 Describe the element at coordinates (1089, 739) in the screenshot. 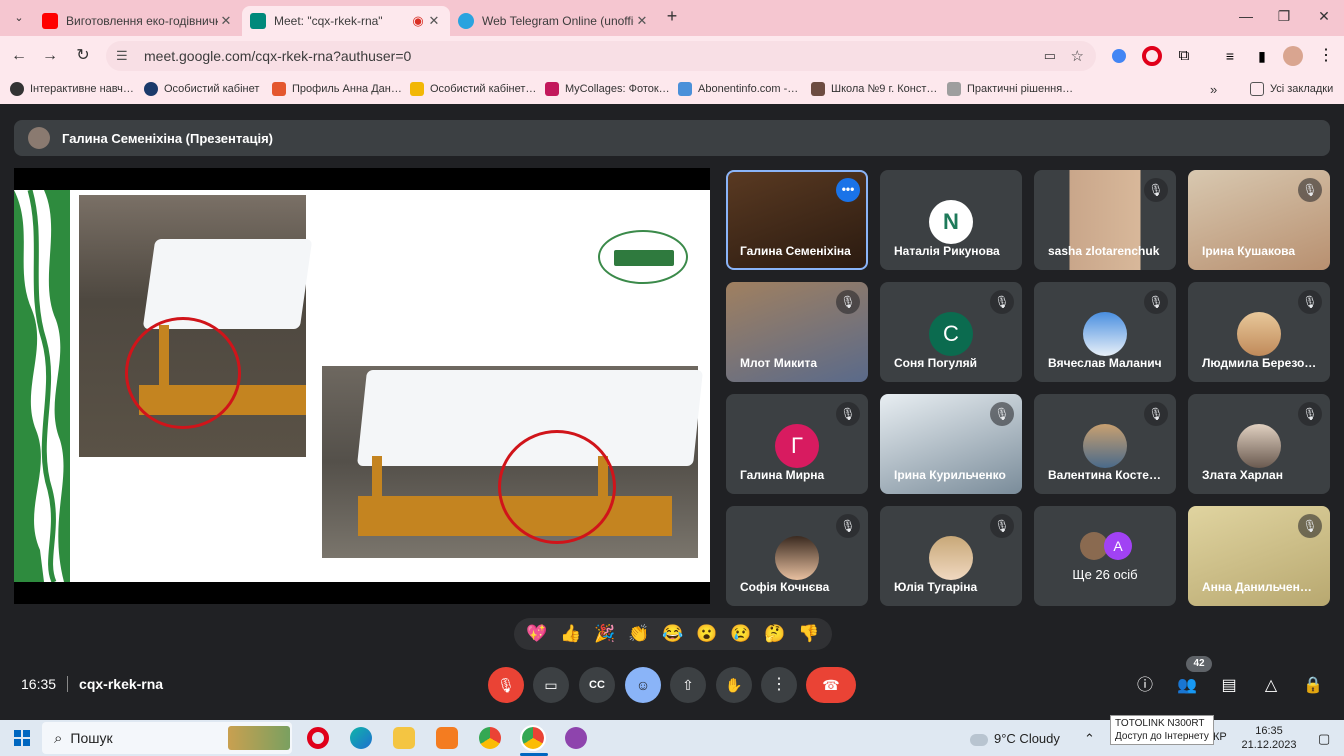

I see `chevron-up-icon: ⌃` at that location.